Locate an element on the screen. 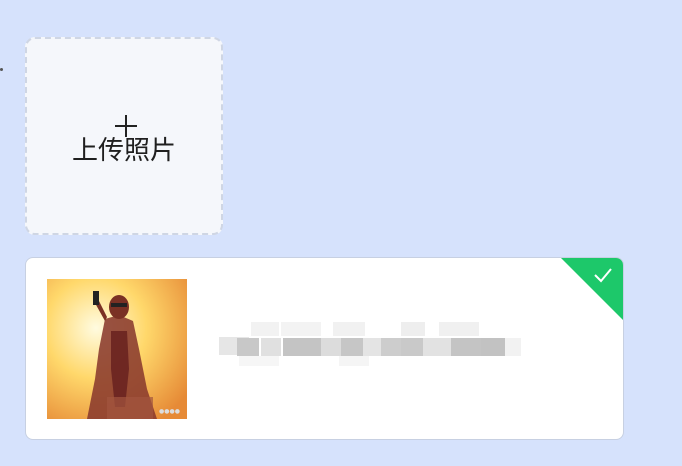 The height and width of the screenshot is (466, 682). thumbnail-image-icon: ●●●● is located at coordinates (117, 349).